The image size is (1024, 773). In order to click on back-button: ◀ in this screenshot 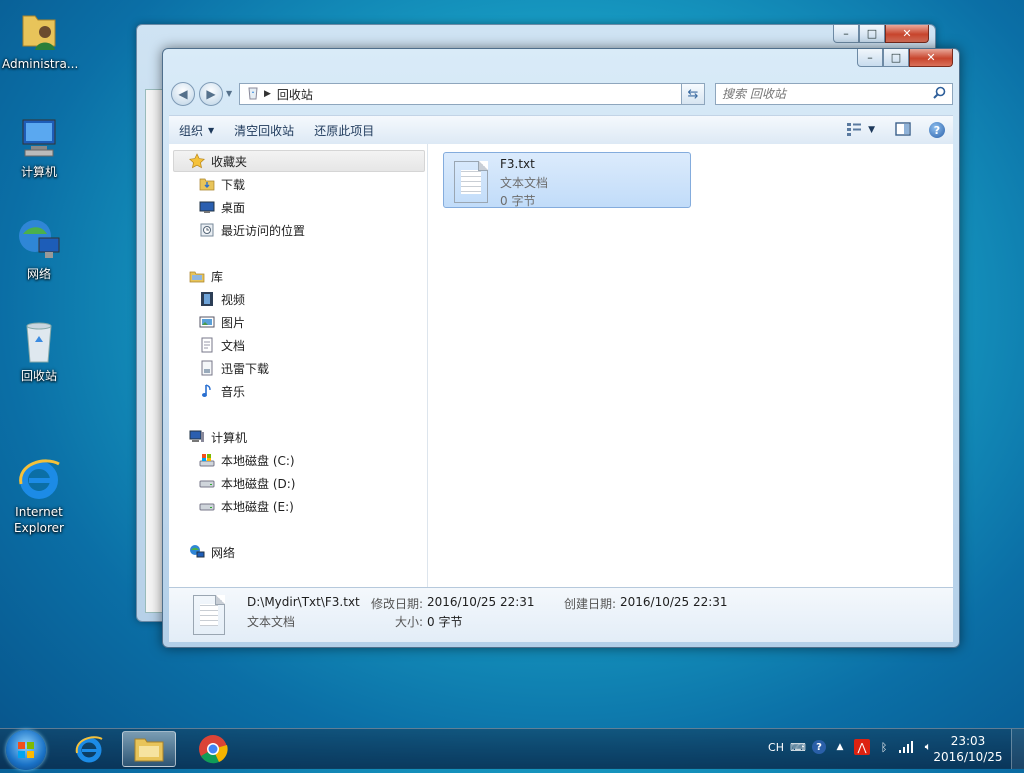, I will do `click(183, 94)`.